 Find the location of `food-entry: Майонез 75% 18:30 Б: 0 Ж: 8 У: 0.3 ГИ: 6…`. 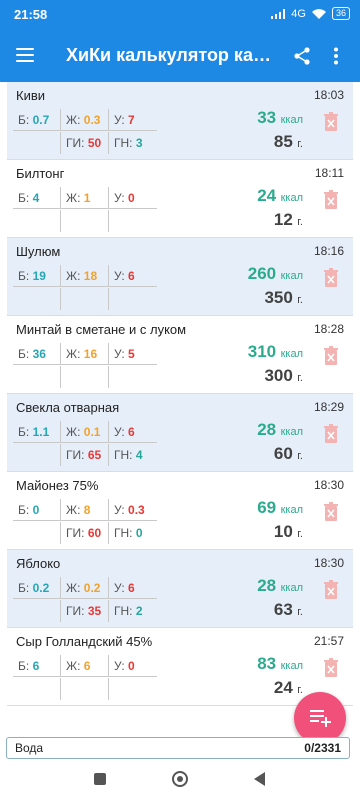

food-entry: Майонез 75% 18:30 Б: 0 Ж: 8 У: 0.3 ГИ: 6… is located at coordinates (180, 511).